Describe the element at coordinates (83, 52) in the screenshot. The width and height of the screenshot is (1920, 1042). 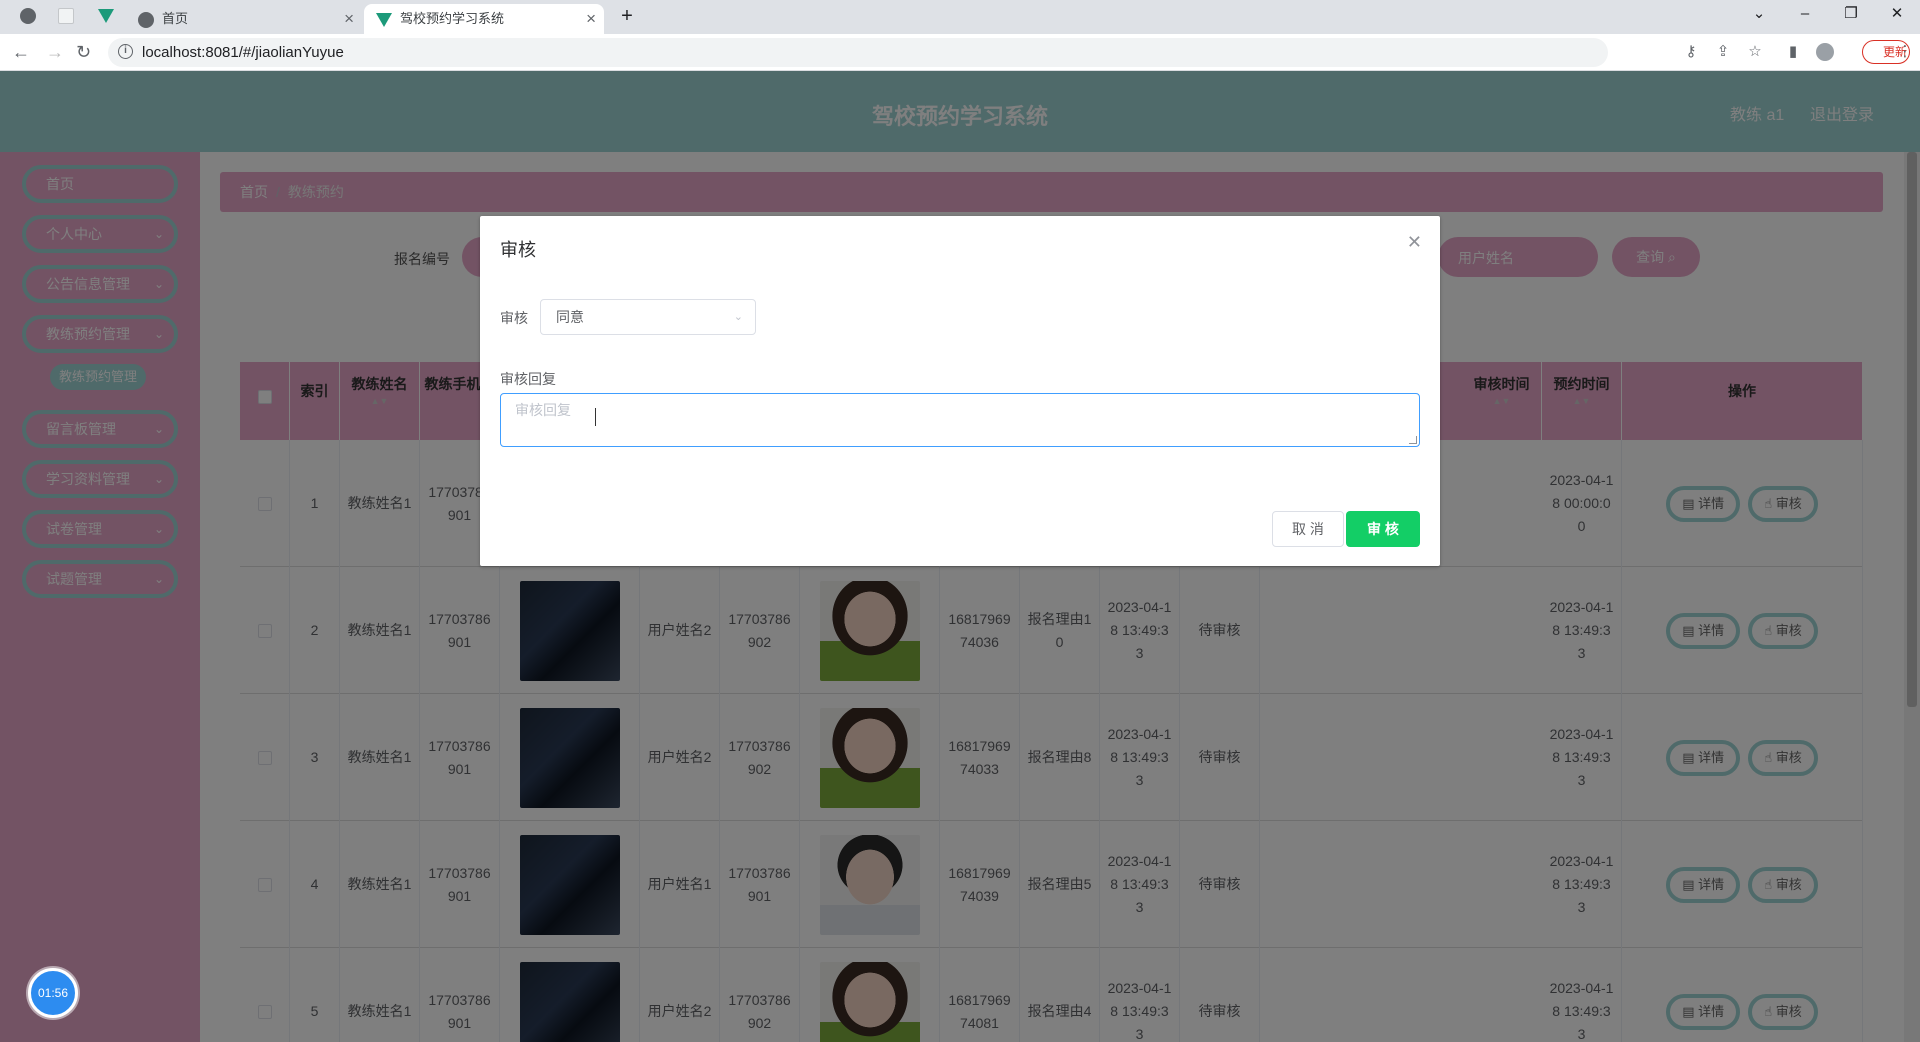
I see `reload-icon: ↻` at that location.